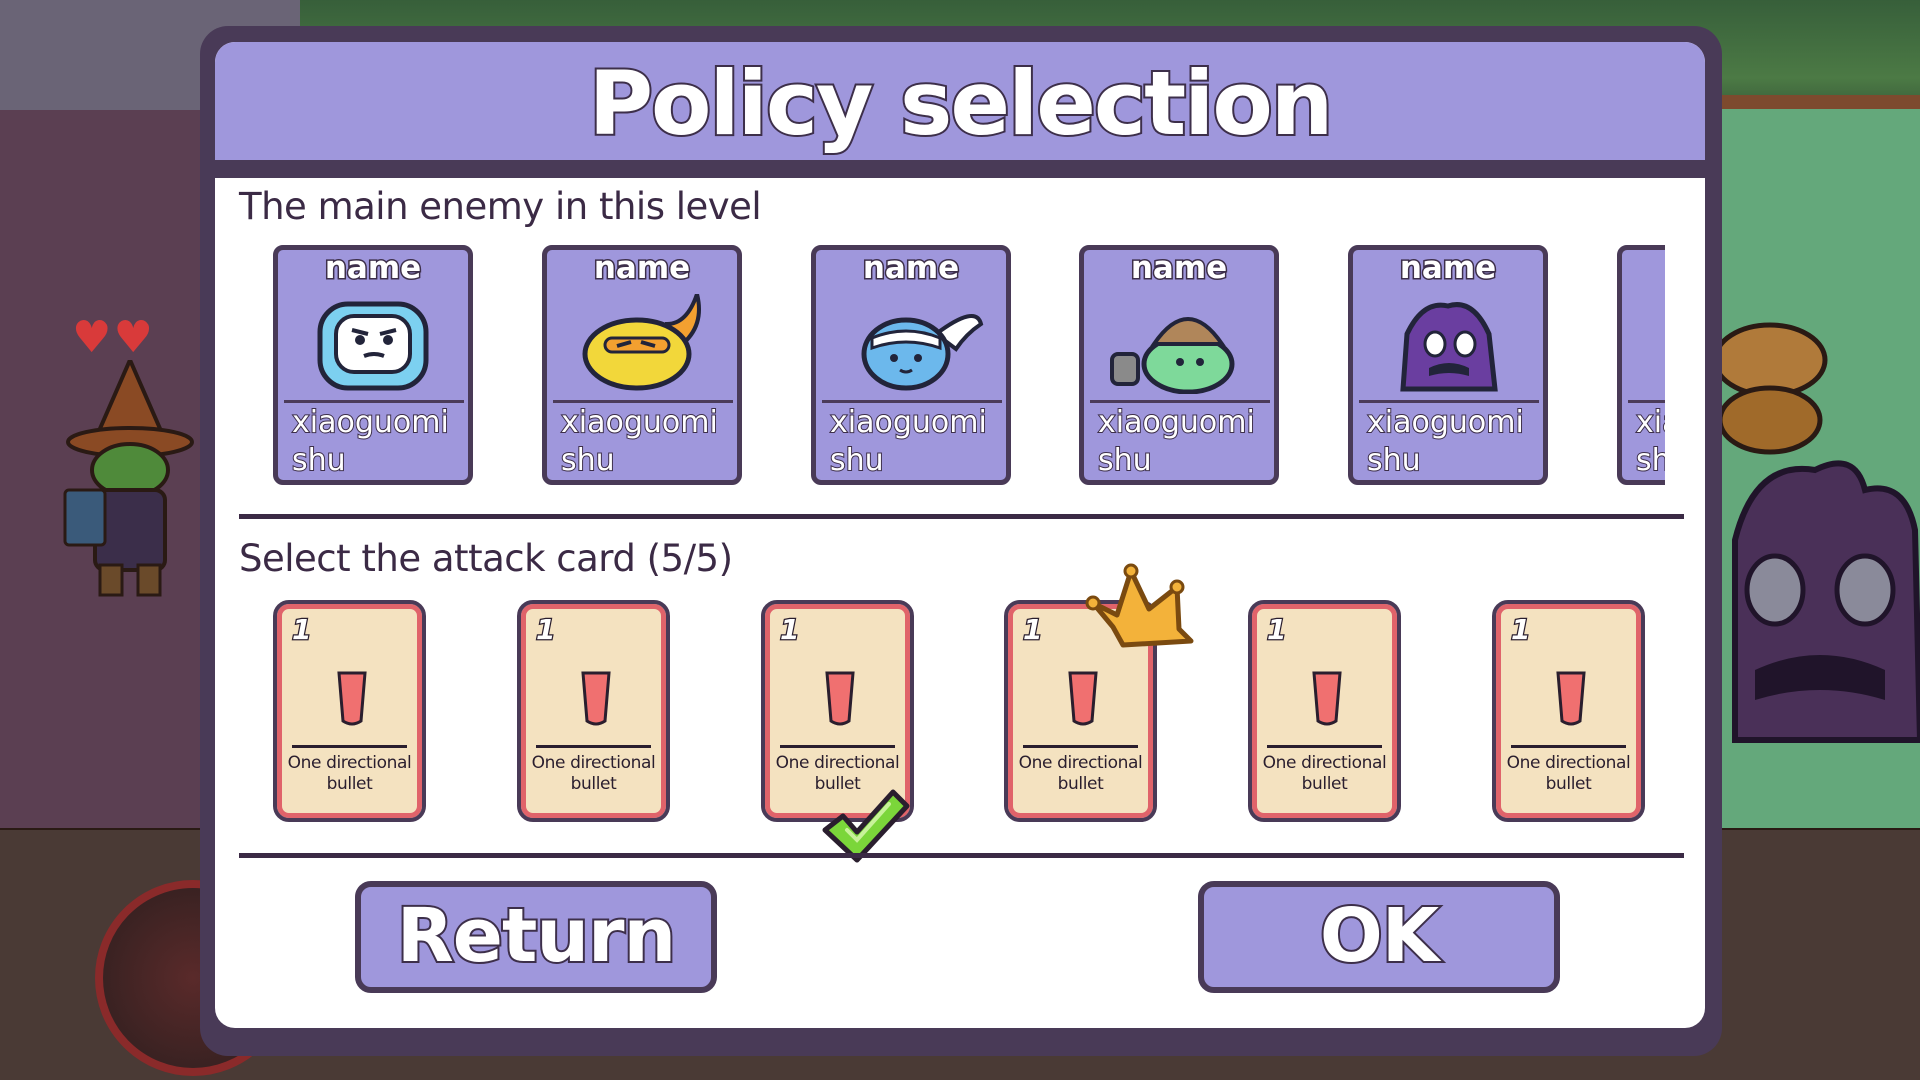 The height and width of the screenshot is (1080, 1920). Describe the element at coordinates (1179, 344) in the screenshot. I see `helmet-slime-icon` at that location.